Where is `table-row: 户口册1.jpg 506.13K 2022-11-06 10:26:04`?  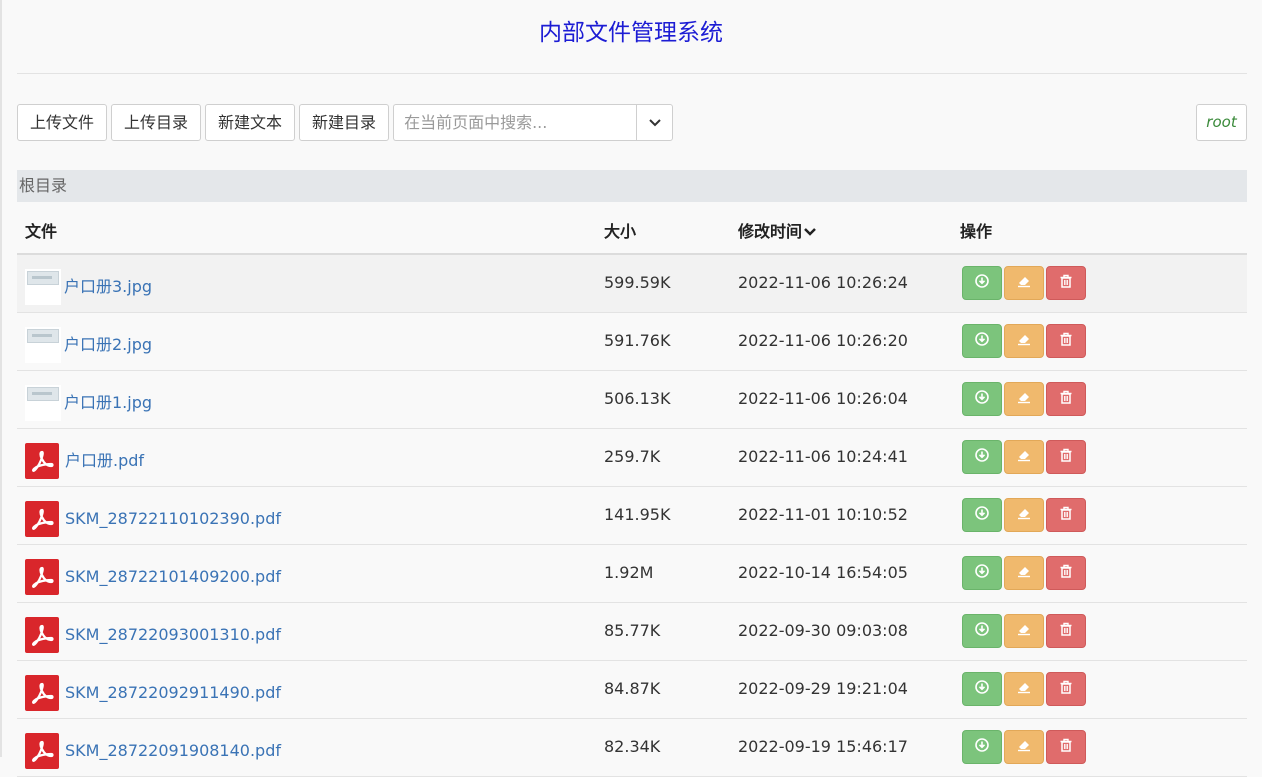 table-row: 户口册1.jpg 506.13K 2022-11-06 10:26:04 is located at coordinates (632, 400).